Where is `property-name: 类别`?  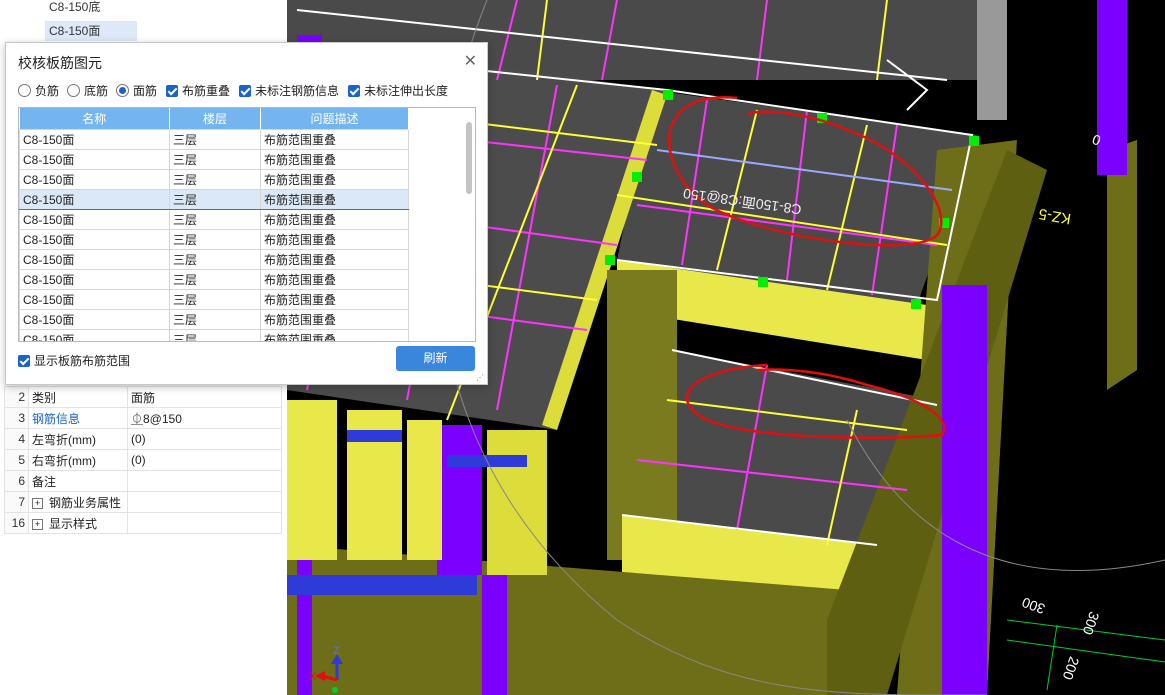
property-name: 类别 is located at coordinates (78, 397).